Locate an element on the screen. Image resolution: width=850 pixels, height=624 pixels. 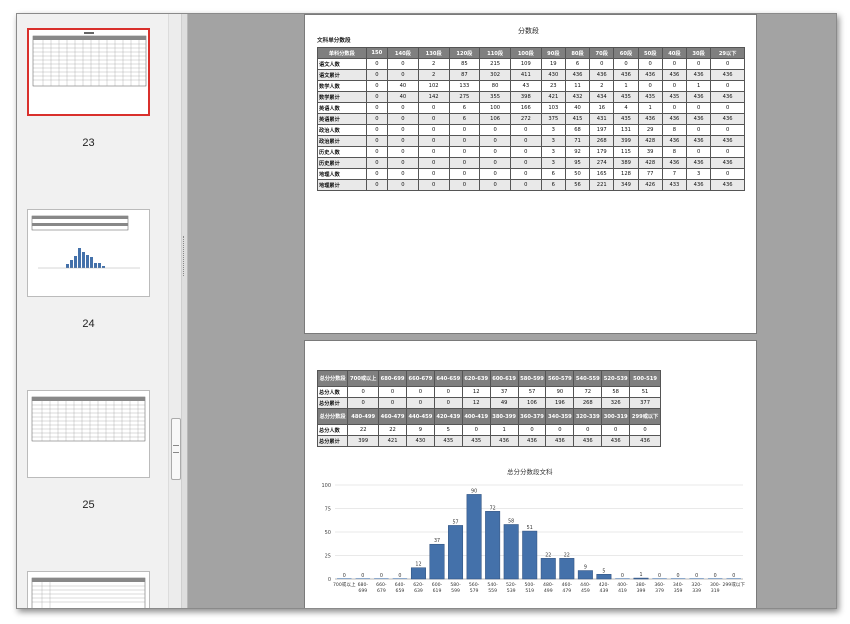
table-cell: 421 is located at coordinates (392, 441).